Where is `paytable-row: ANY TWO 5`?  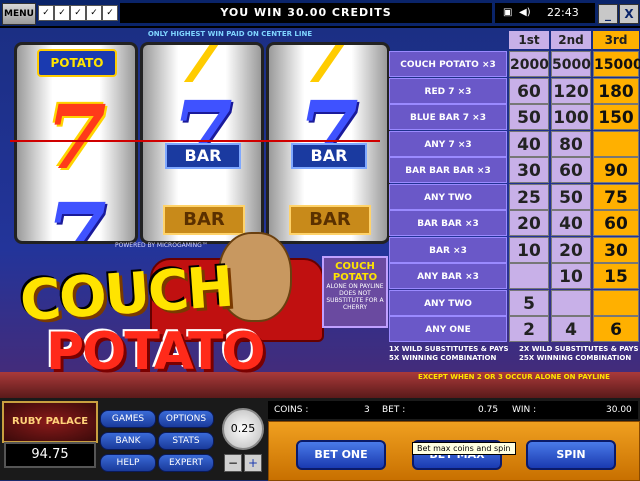
paytable-row: ANY TWO 5 is located at coordinates (514, 302).